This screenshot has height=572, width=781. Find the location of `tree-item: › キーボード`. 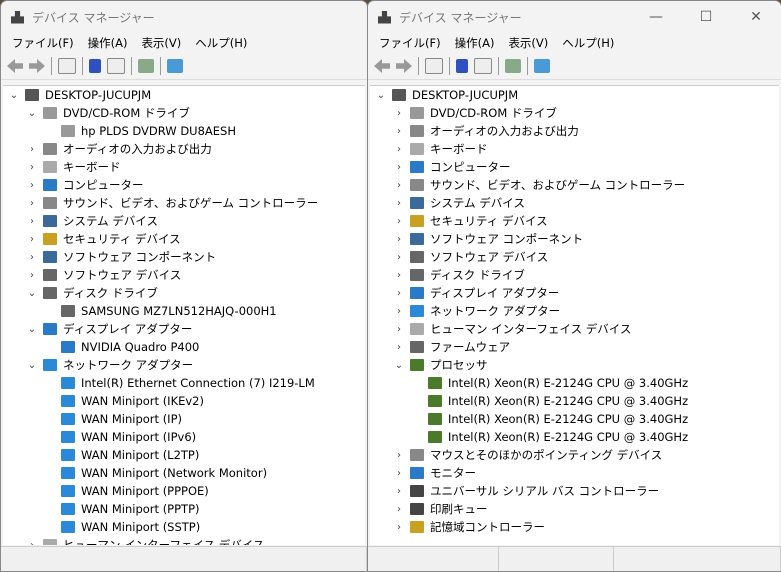

tree-item: › キーボード is located at coordinates (440, 149).